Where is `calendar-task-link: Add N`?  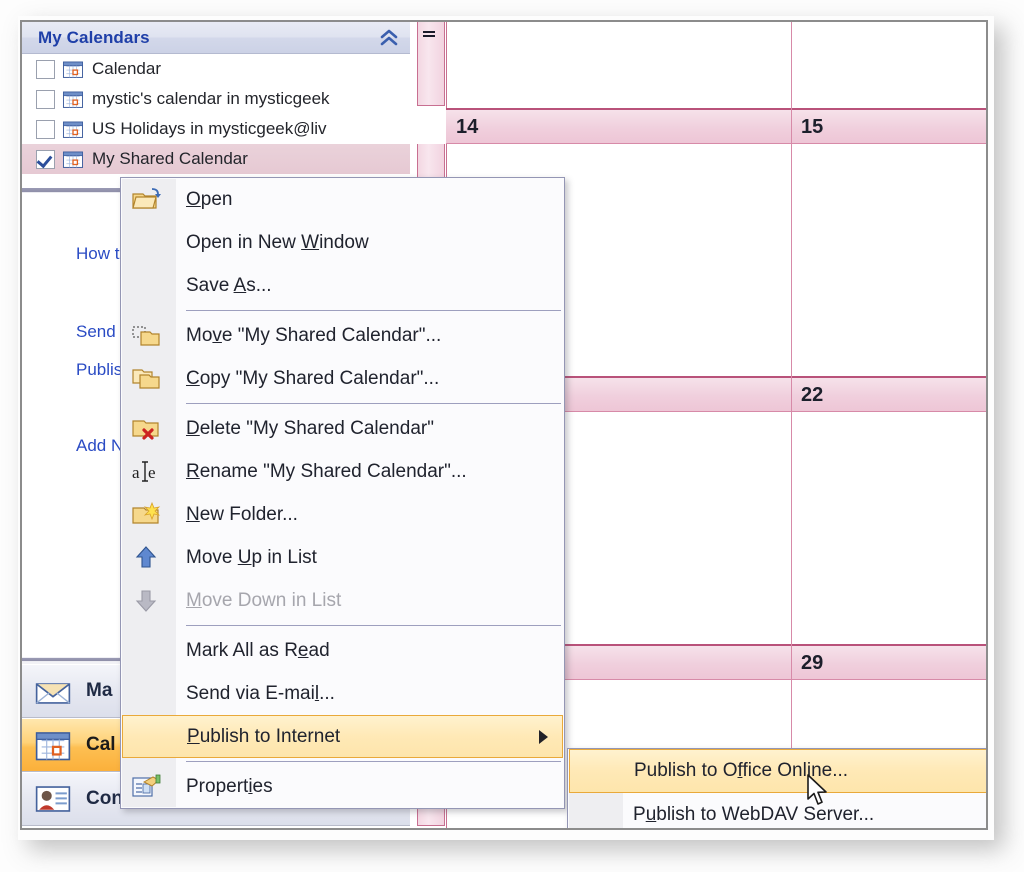 calendar-task-link: Add N is located at coordinates (99, 446).